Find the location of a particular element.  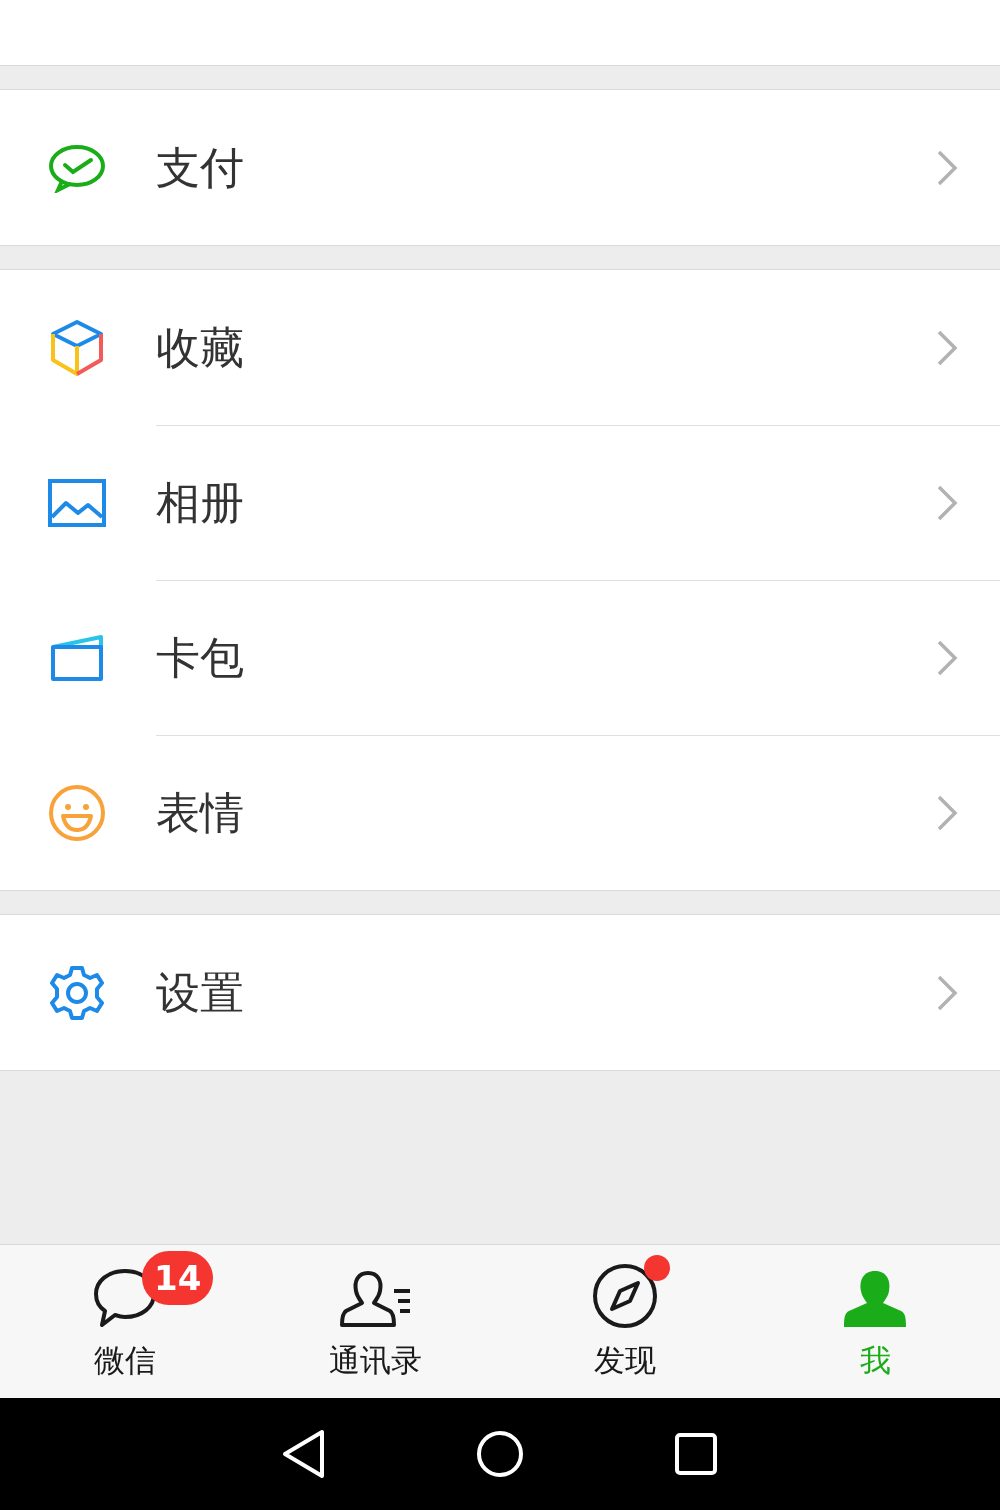

menu-item: 相册 is located at coordinates (500, 502).